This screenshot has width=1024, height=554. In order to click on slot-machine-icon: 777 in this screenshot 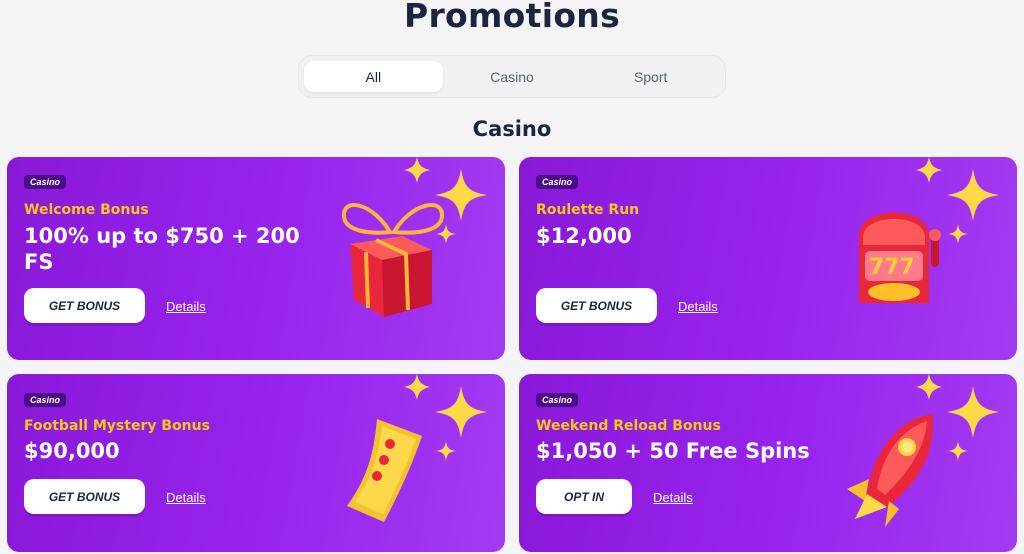, I will do `click(900, 257)`.